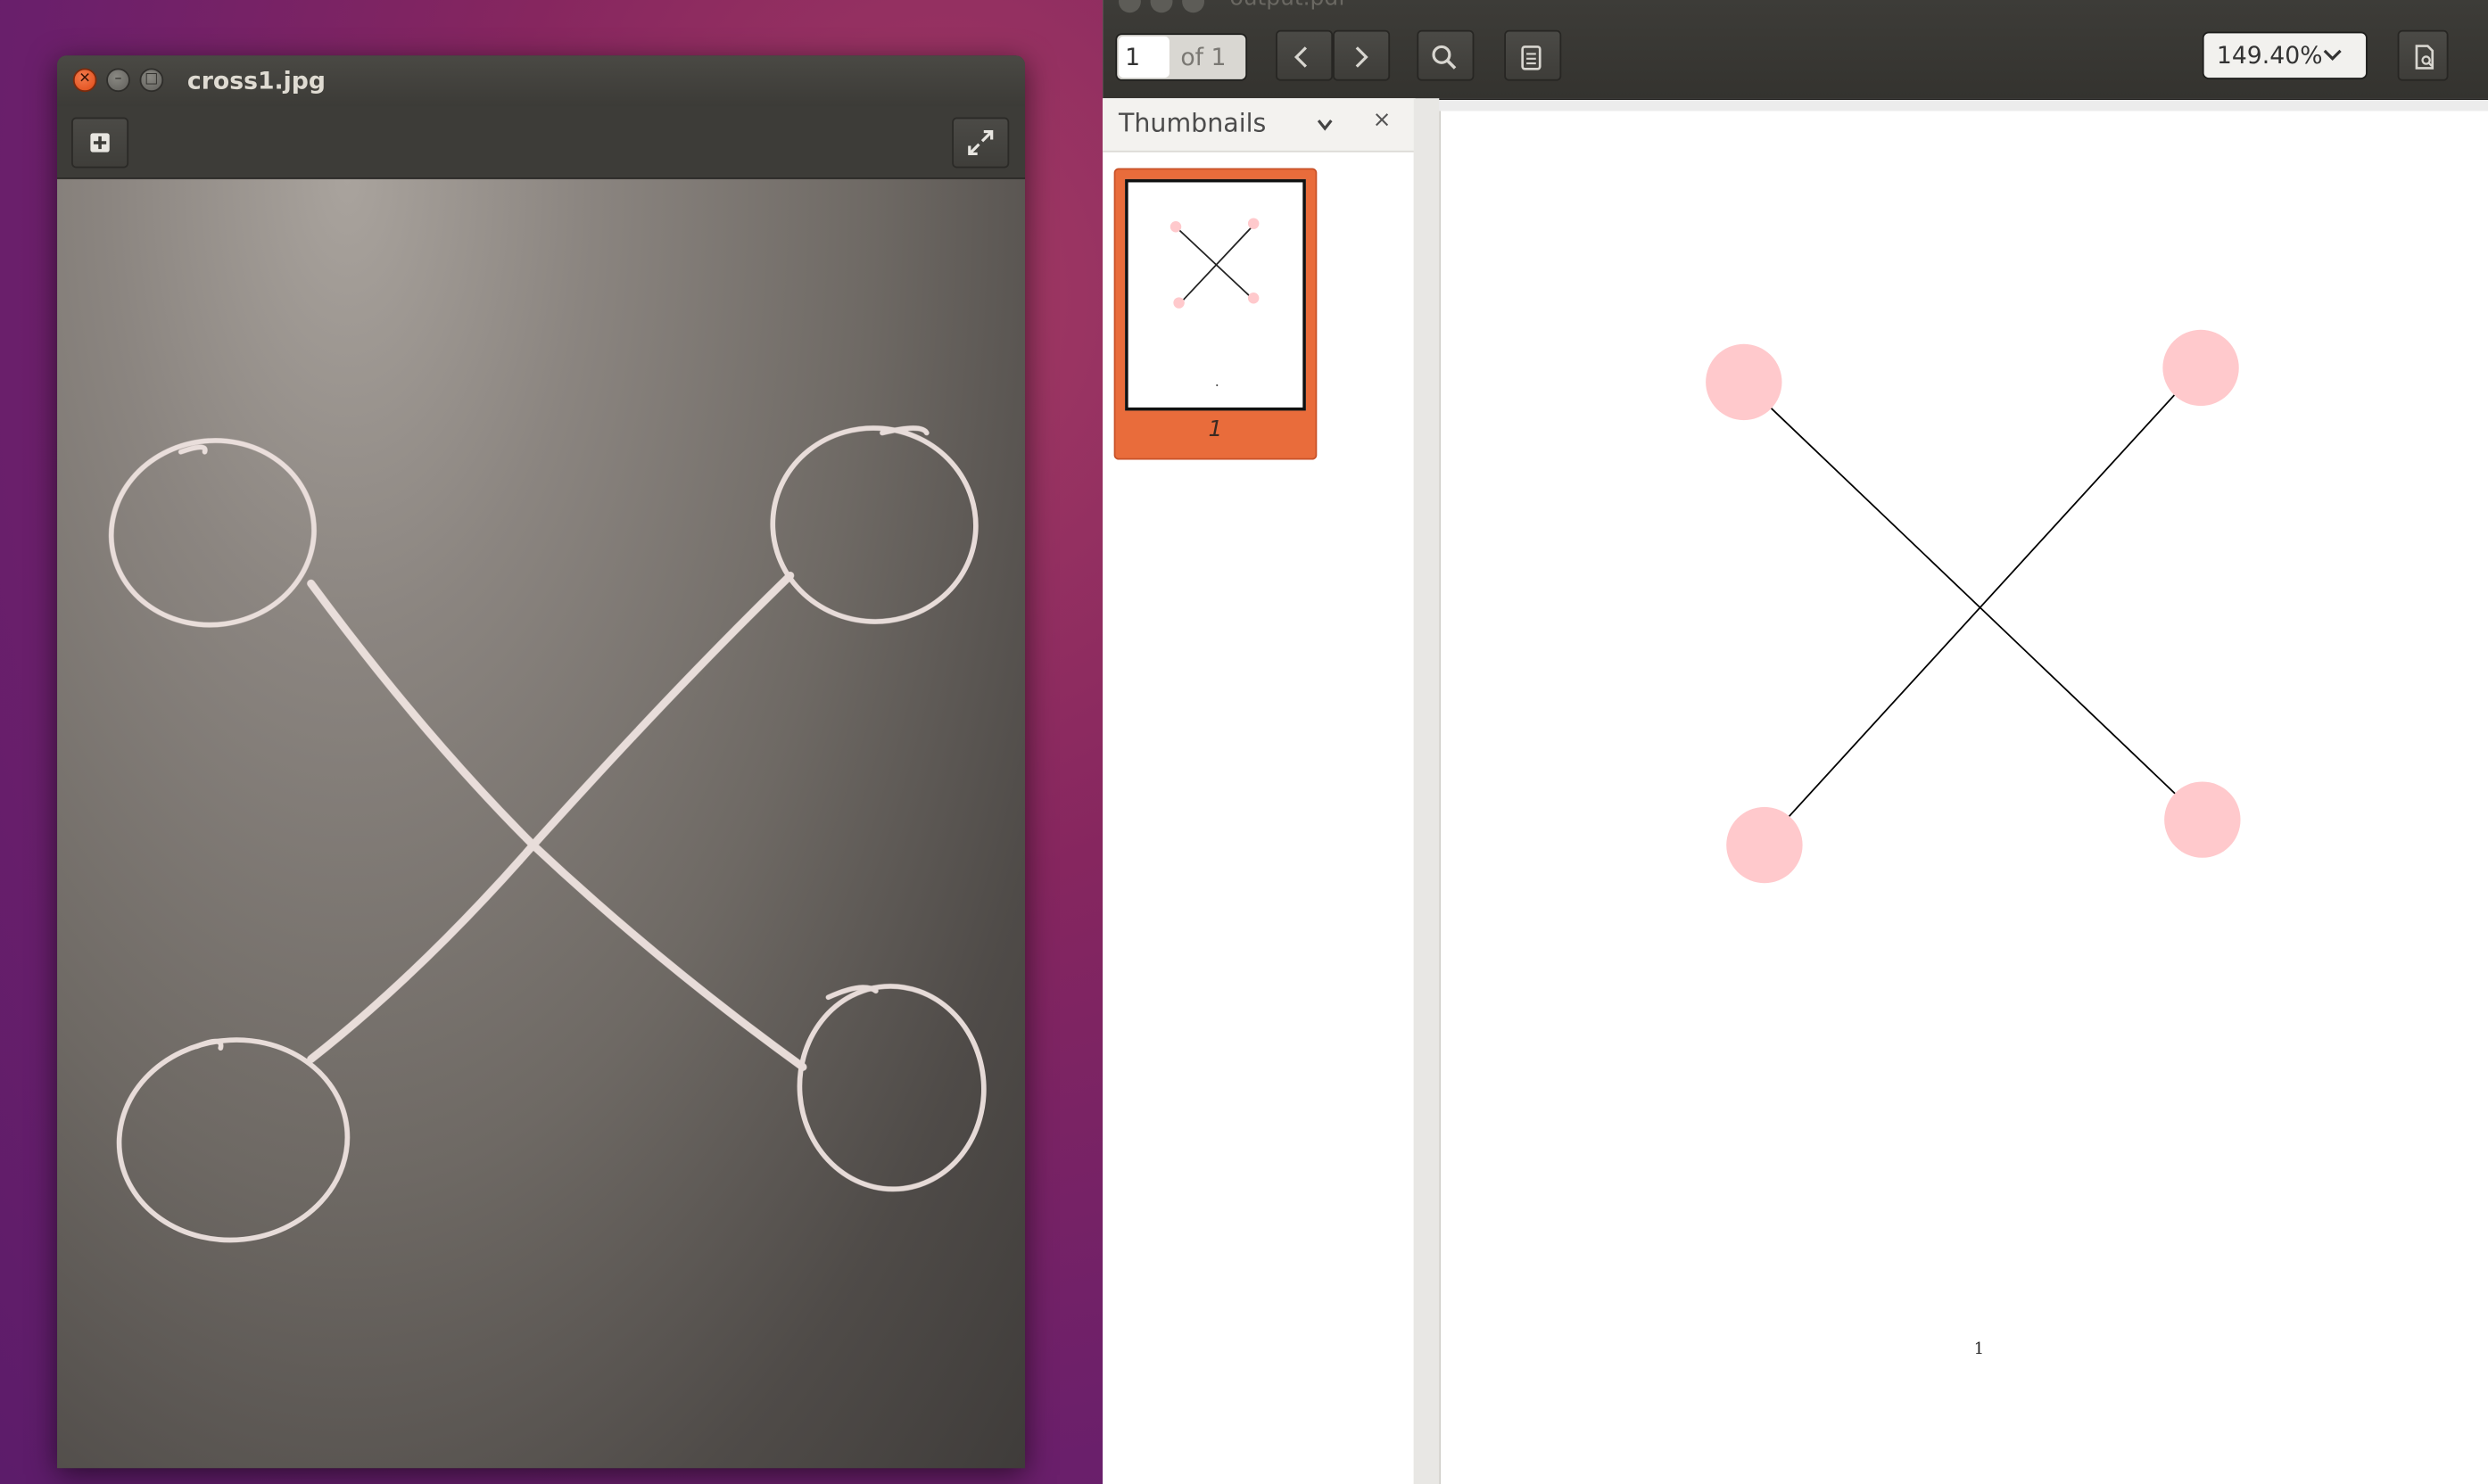 Image resolution: width=2488 pixels, height=1484 pixels. What do you see at coordinates (2202, 819) in the screenshot?
I see `node-bottom-right` at bounding box center [2202, 819].